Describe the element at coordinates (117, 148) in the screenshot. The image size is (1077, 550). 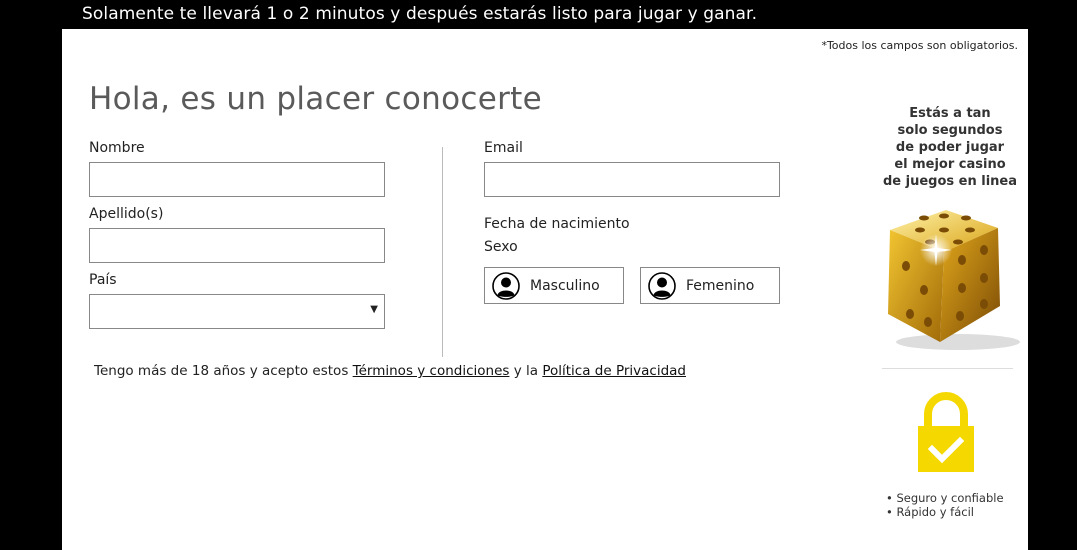
I see `nombre-label: Nombre` at that location.